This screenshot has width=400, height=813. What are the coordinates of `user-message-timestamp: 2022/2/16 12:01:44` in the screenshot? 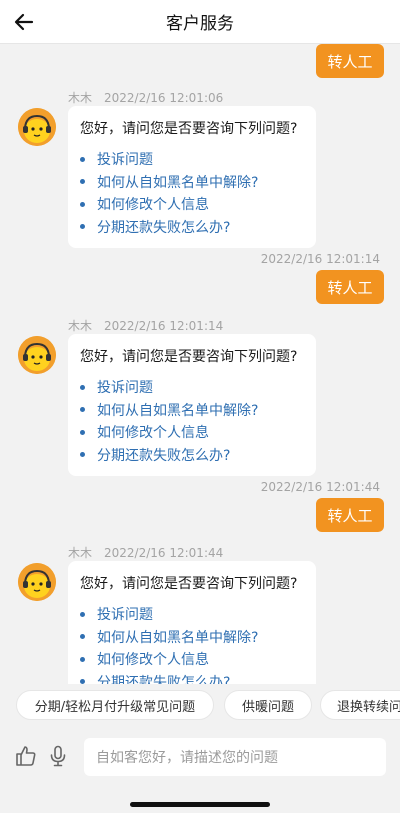 It's located at (320, 487).